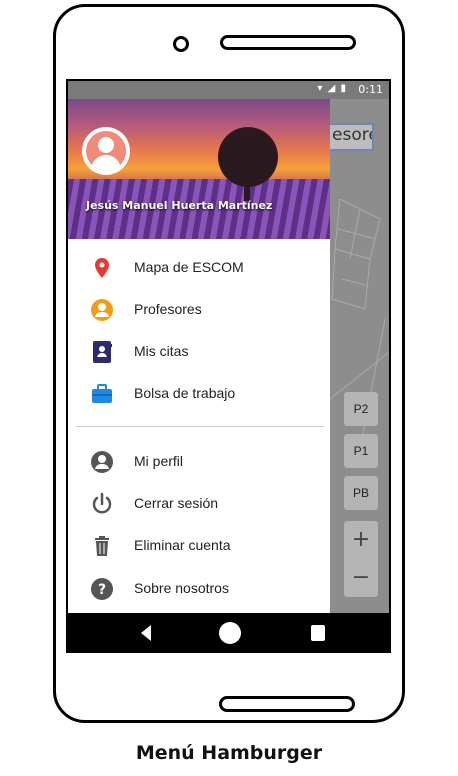 This screenshot has width=458, height=776. Describe the element at coordinates (102, 462) in the screenshot. I see `account-circle-icon` at that location.